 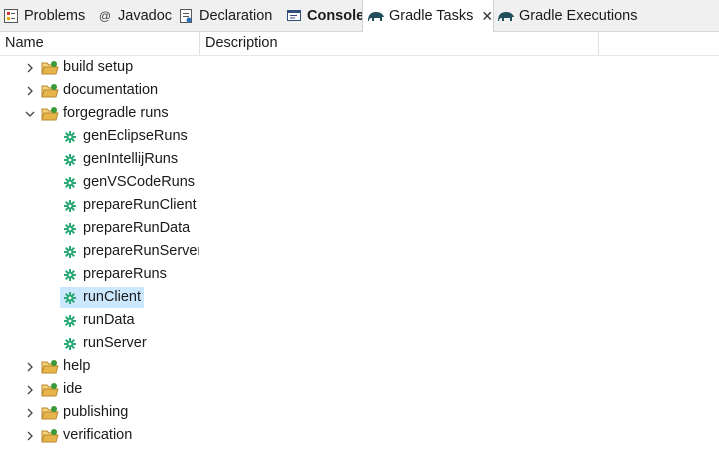 What do you see at coordinates (359, 90) in the screenshot?
I see `tree-item-documentation: documentation` at bounding box center [359, 90].